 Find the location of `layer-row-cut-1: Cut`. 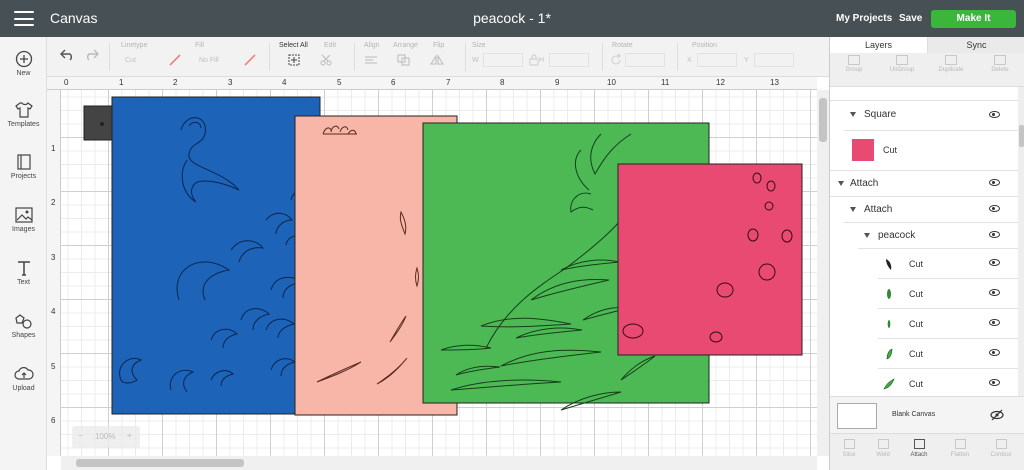

layer-row-cut-1: Cut is located at coordinates (948, 264).